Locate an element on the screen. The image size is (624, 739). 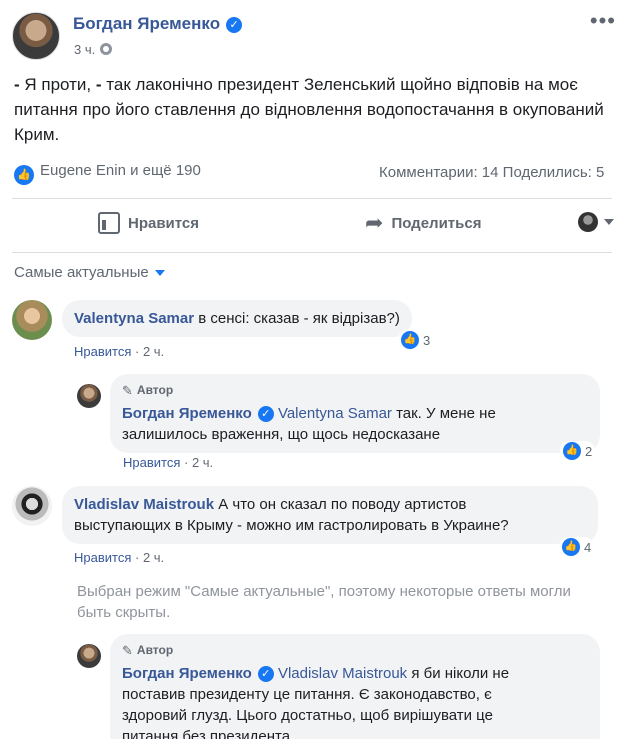
comment-text: в сенсі: сказав - як відрізав?) is located at coordinates (299, 318).